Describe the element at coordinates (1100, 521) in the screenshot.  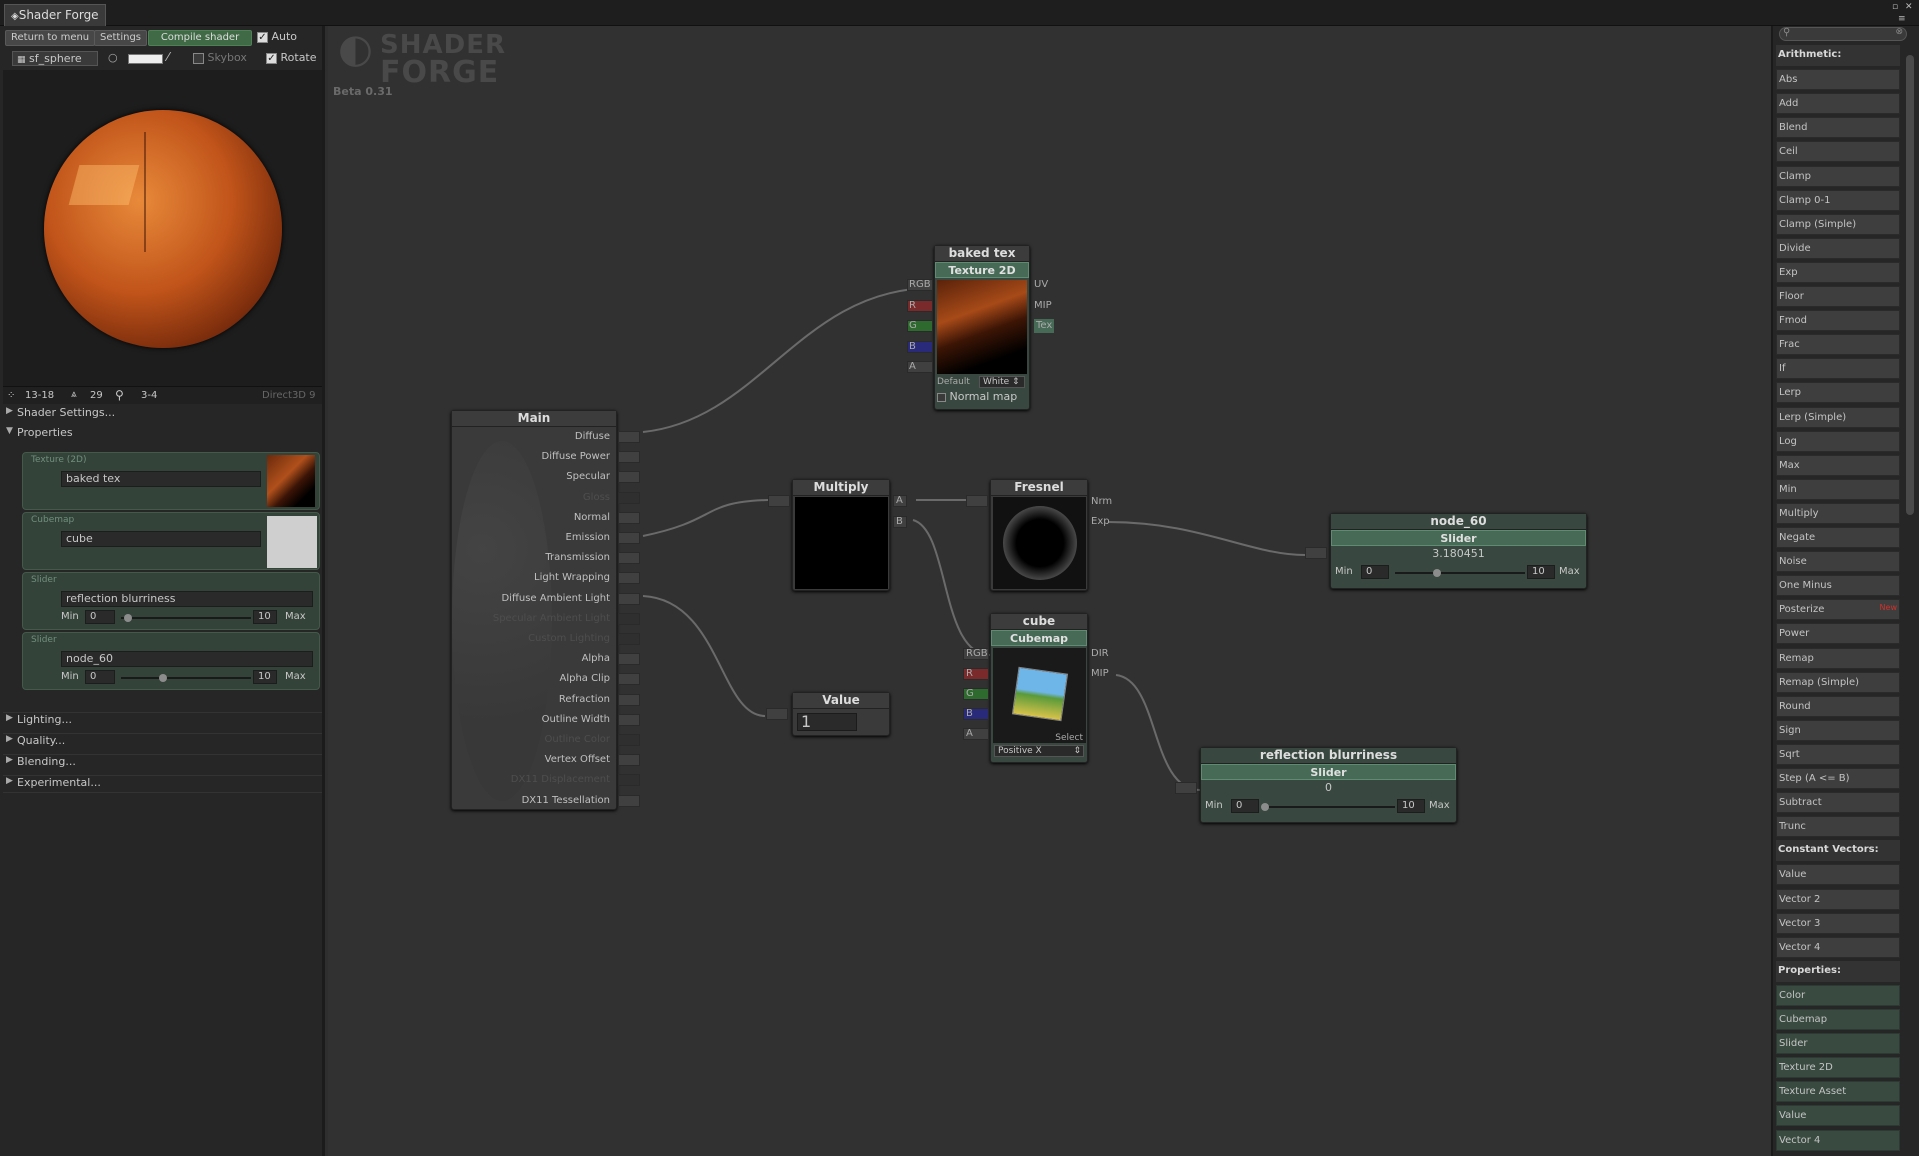
I see `port-label: Exp` at that location.